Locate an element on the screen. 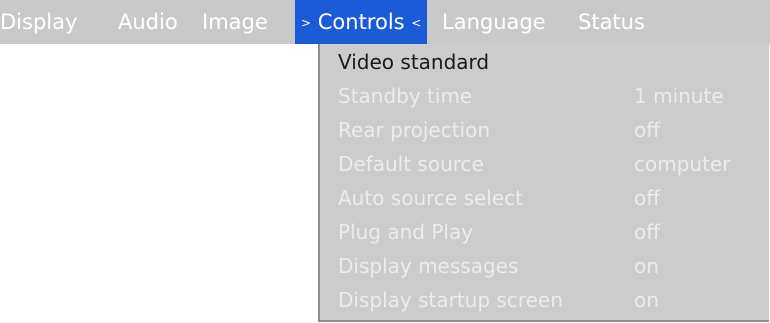 This screenshot has height=323, width=770. tab-language: Language is located at coordinates (494, 22).